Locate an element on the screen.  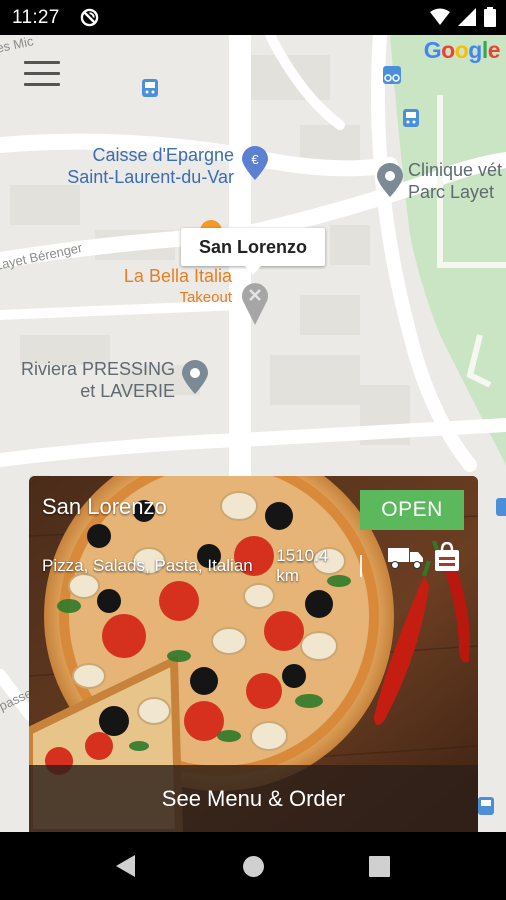
poi-name: Parc Layet is located at coordinates (451, 192).